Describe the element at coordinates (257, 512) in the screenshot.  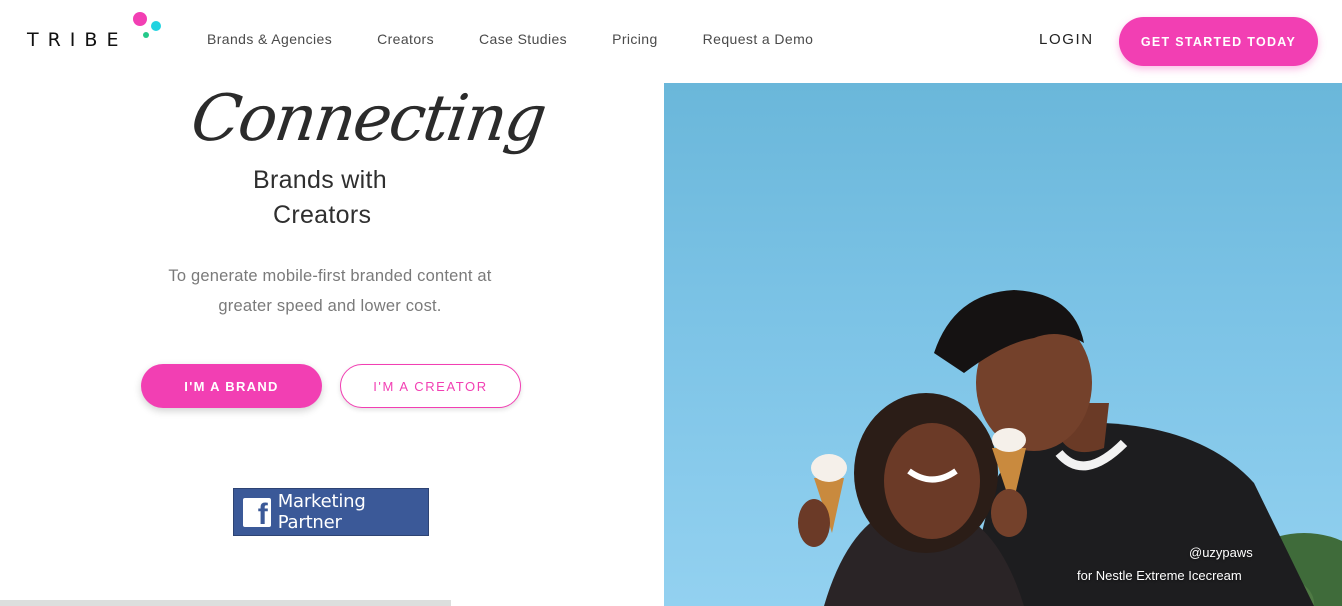
I see `facebook-icon: f` at that location.